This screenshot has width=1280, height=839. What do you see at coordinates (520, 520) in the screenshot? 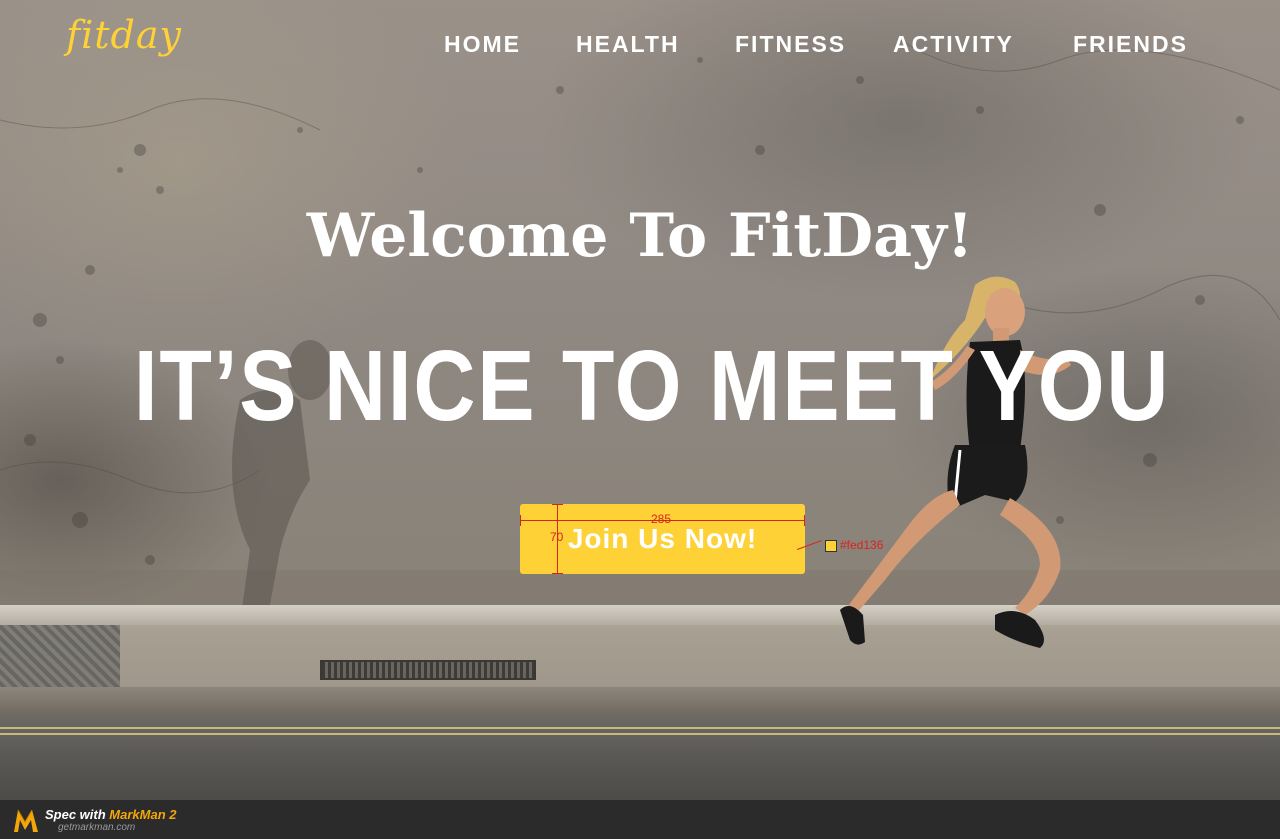
I see `spec-width-tick-left` at bounding box center [520, 520].